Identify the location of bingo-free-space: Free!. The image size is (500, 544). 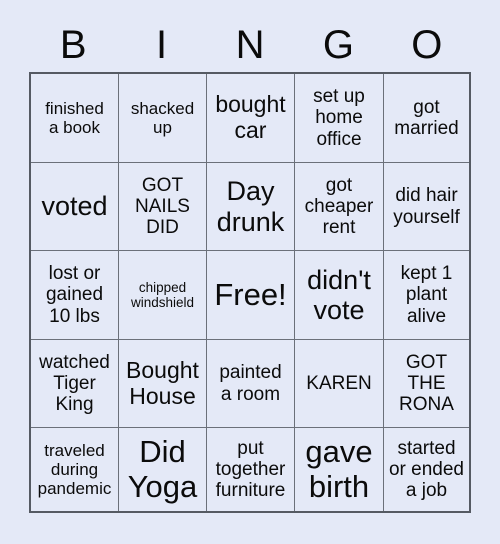
(251, 295).